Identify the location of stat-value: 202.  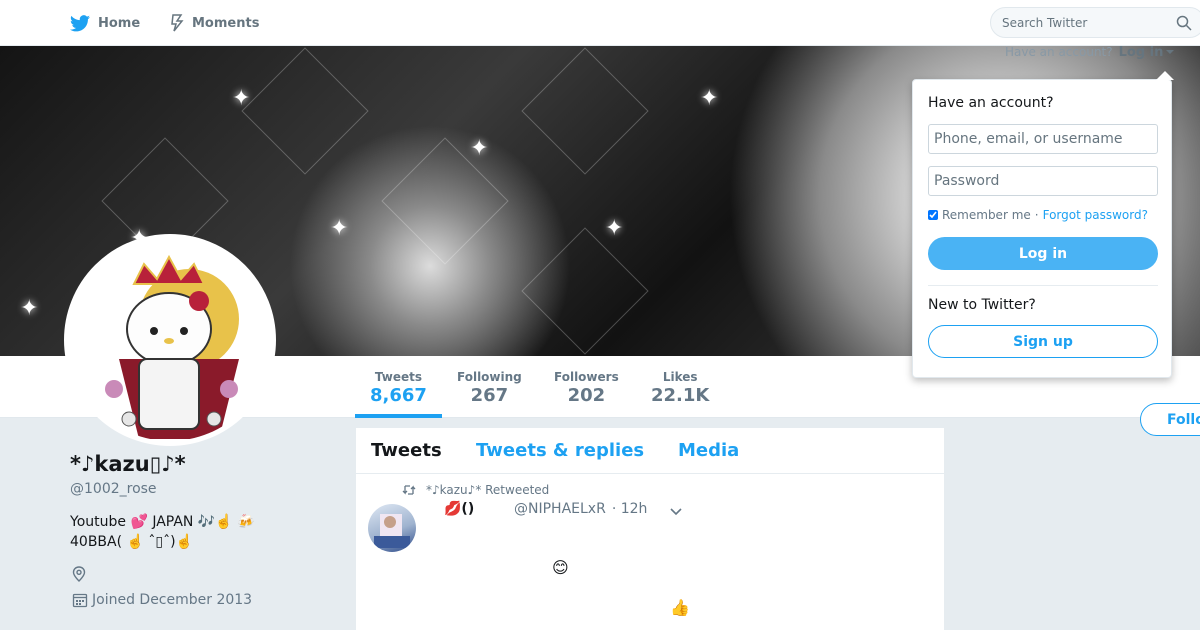
(586, 395).